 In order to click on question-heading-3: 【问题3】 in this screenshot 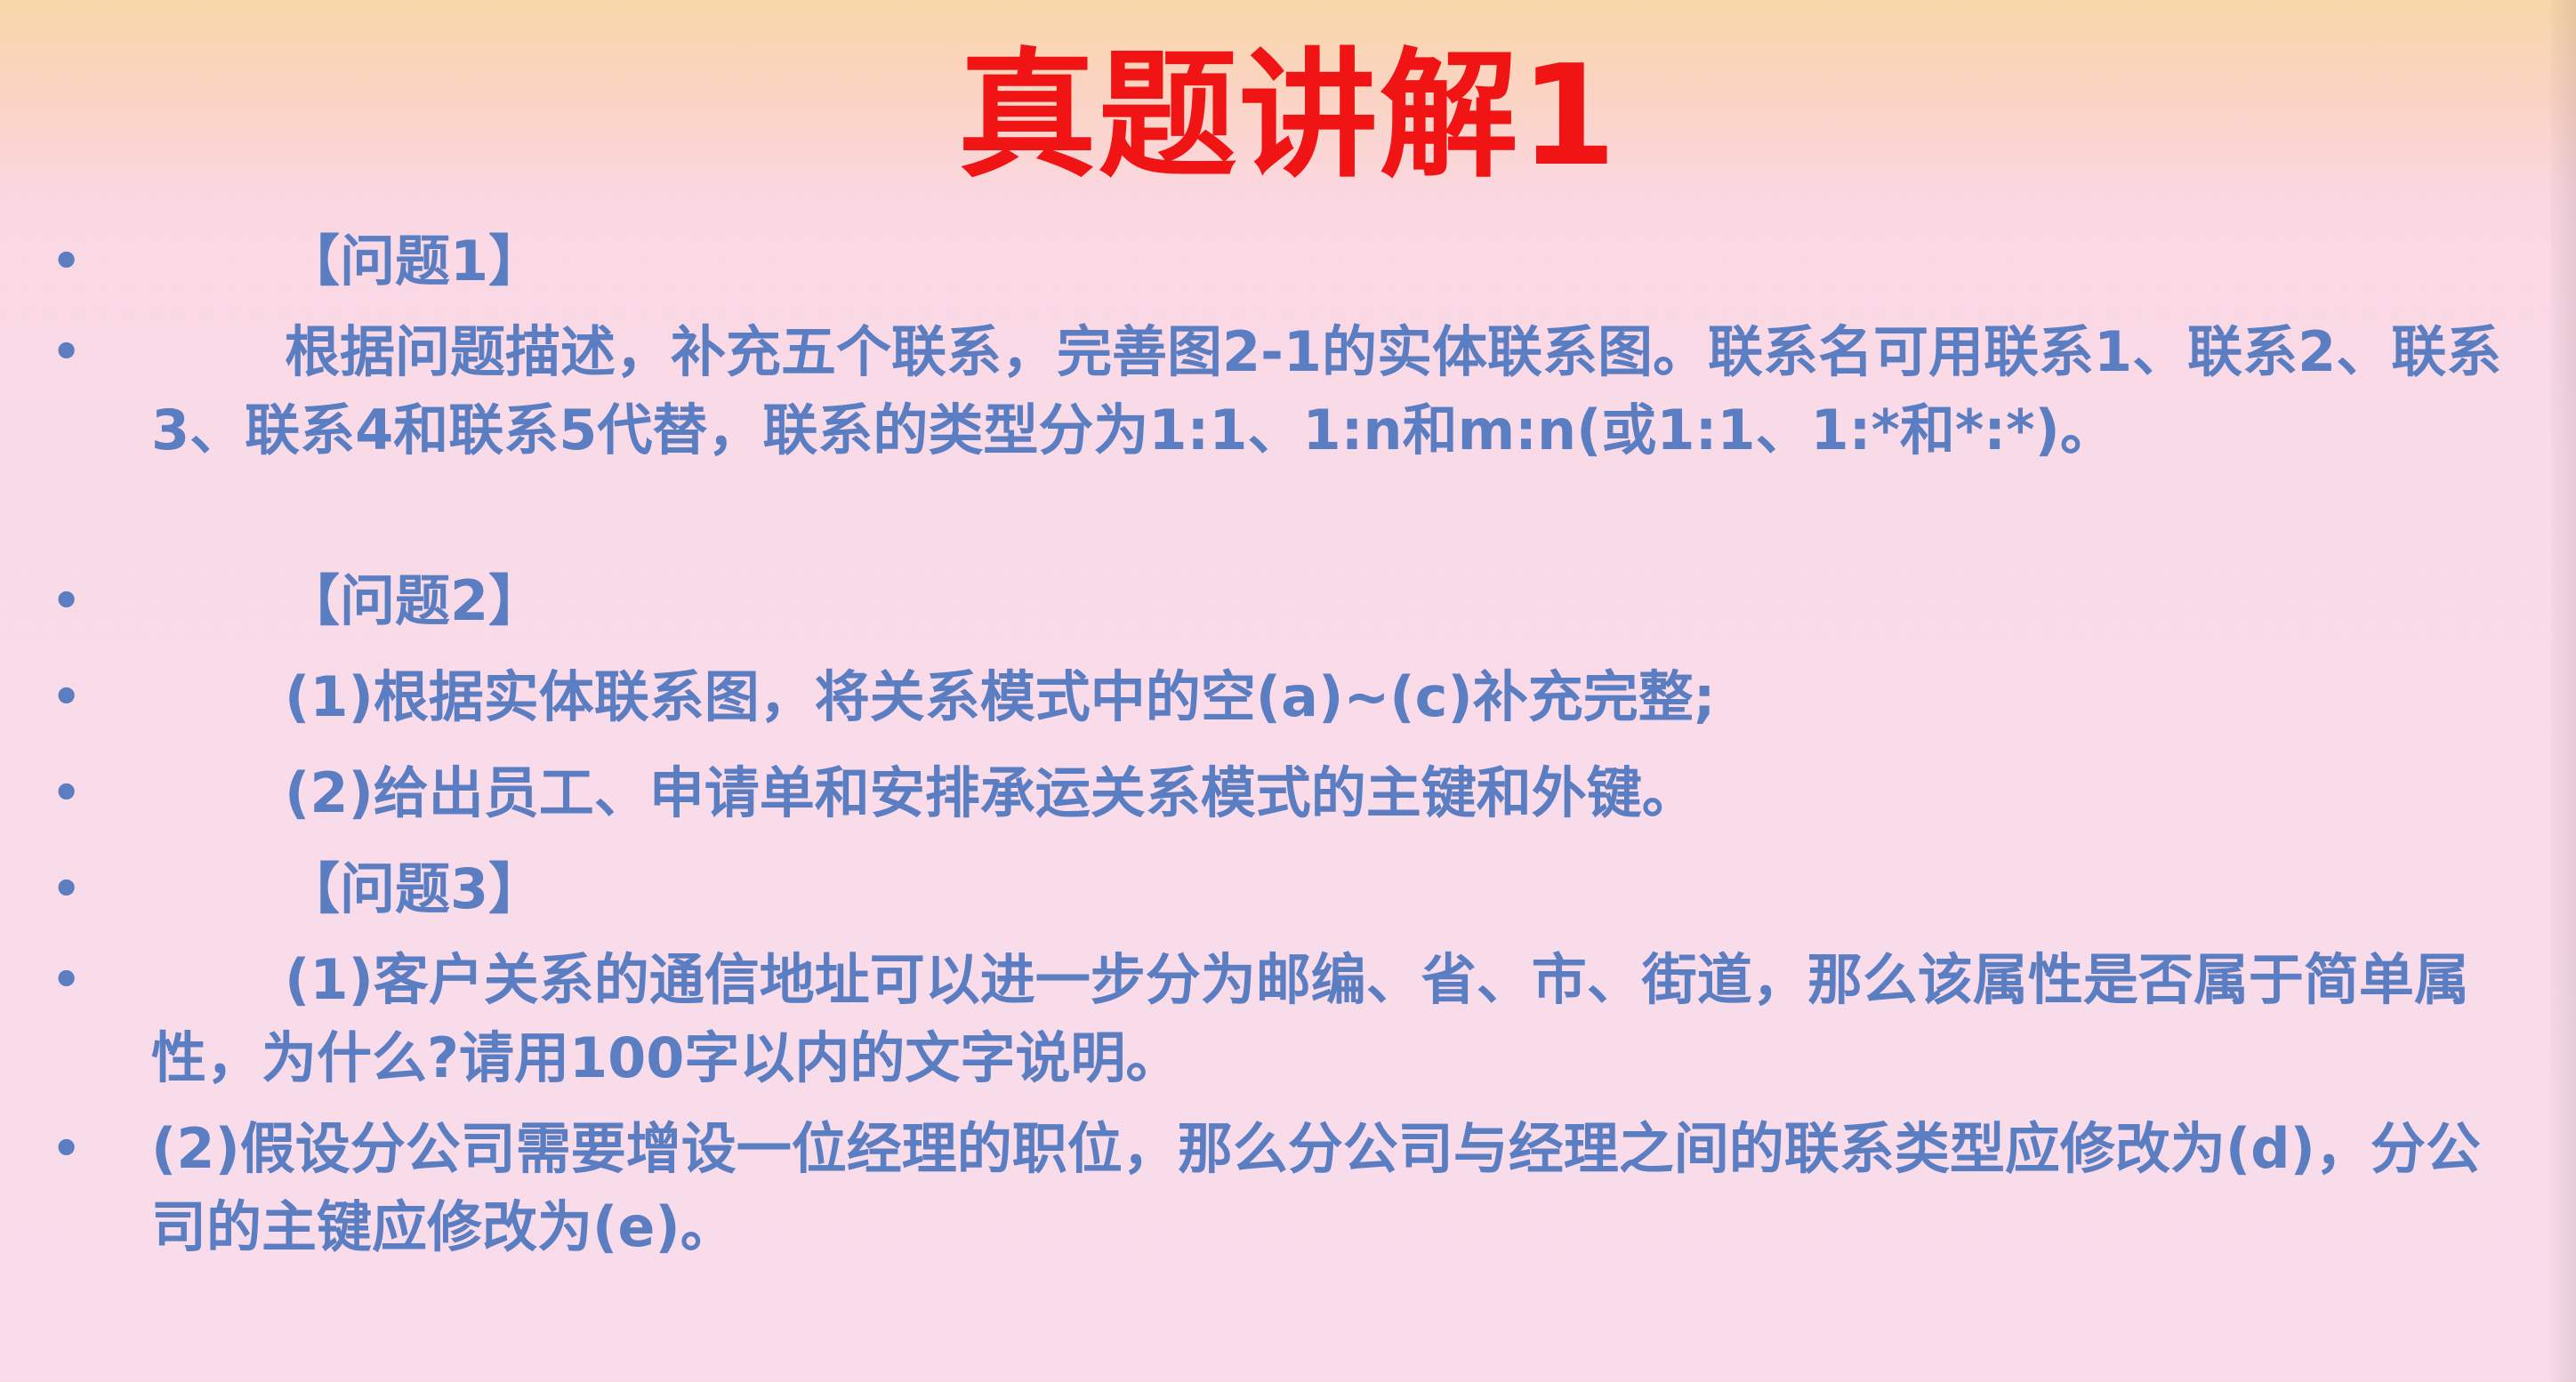, I will do `click(414, 888)`.